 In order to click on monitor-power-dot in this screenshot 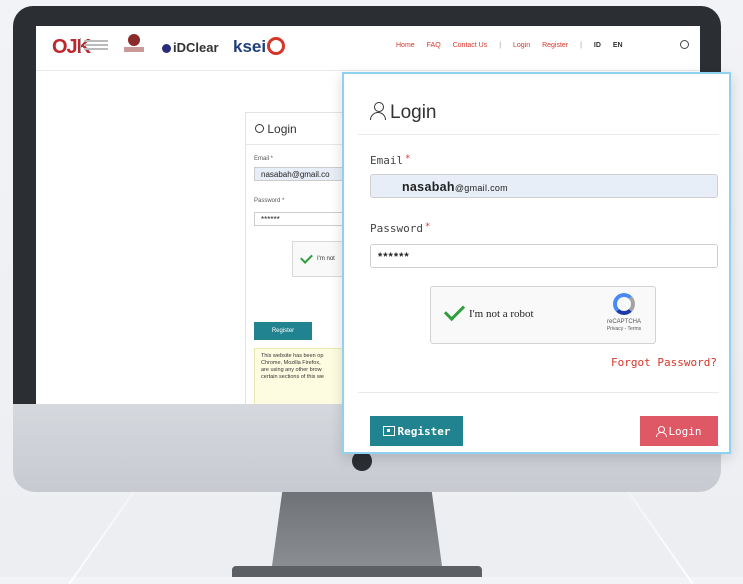, I will do `click(362, 461)`.